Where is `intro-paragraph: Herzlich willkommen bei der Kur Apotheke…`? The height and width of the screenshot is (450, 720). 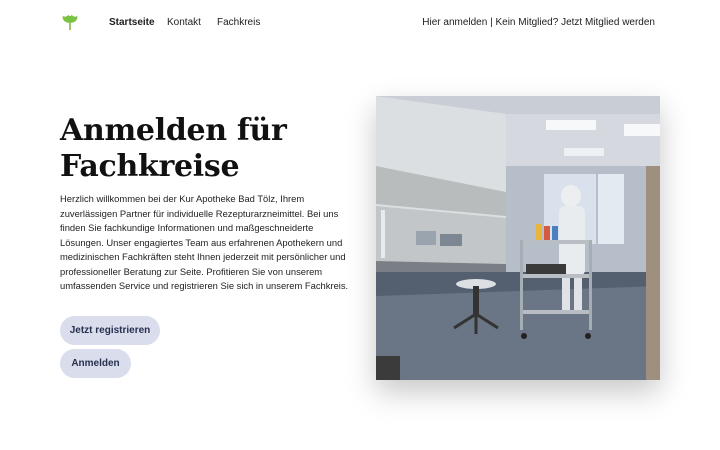
intro-paragraph: Herzlich willkommen bei der Kur Apotheke… is located at coordinates (204, 242).